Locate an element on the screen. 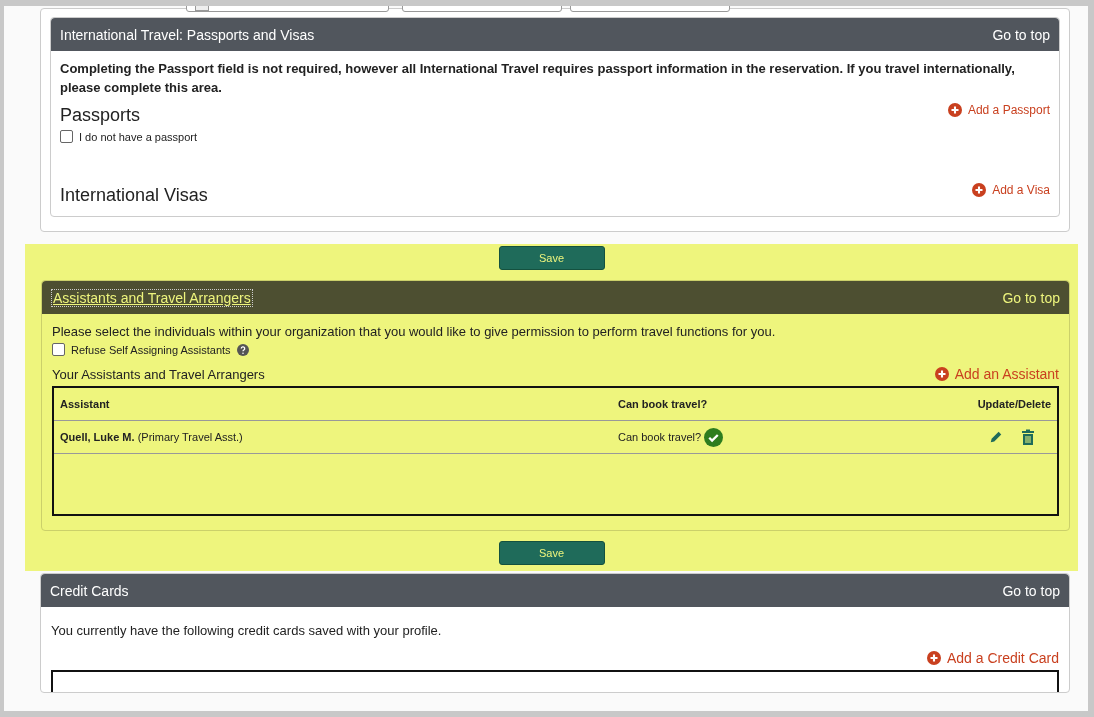 The image size is (1094, 717). intro-text: You currently have the following credit cards saved with your profile. is located at coordinates (247, 630).